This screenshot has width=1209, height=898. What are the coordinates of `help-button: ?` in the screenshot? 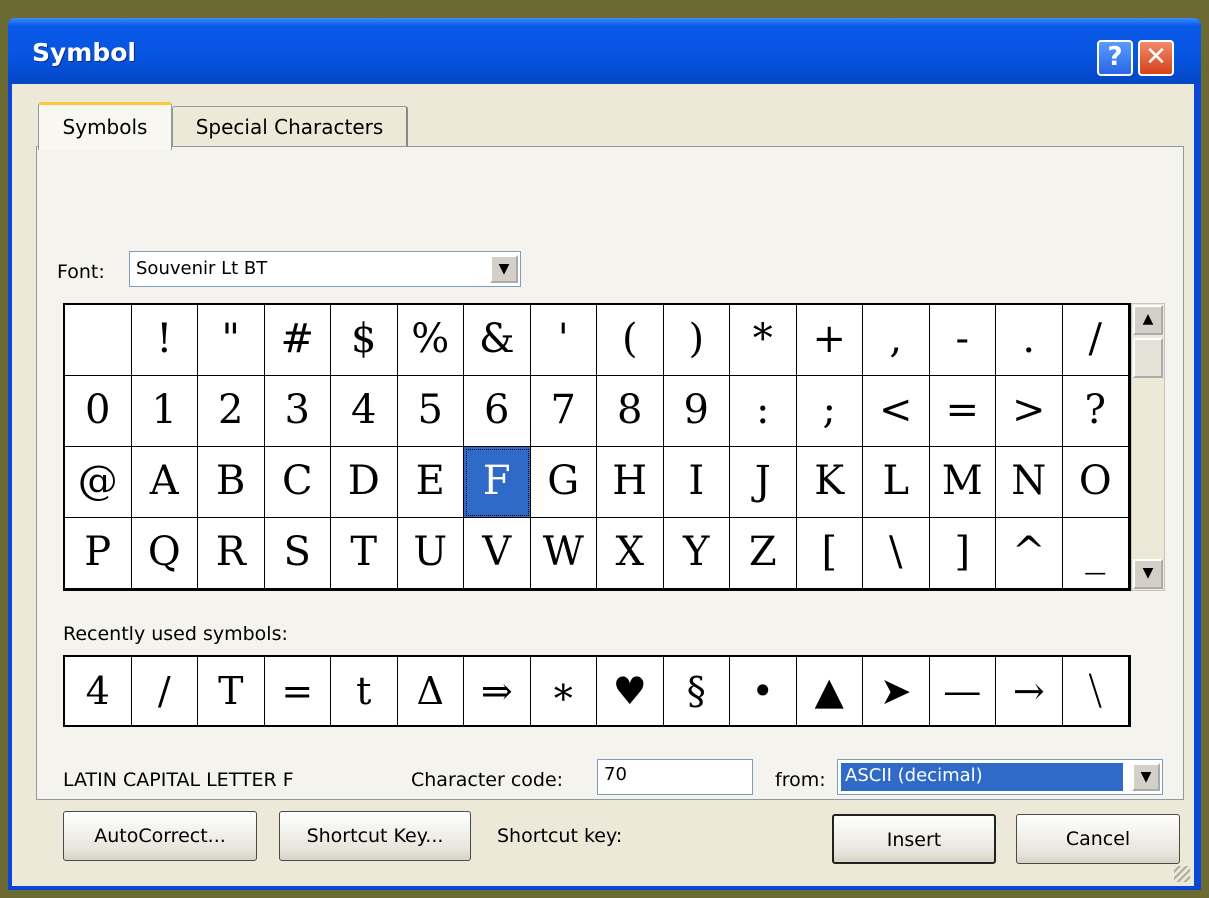 It's located at (1115, 58).